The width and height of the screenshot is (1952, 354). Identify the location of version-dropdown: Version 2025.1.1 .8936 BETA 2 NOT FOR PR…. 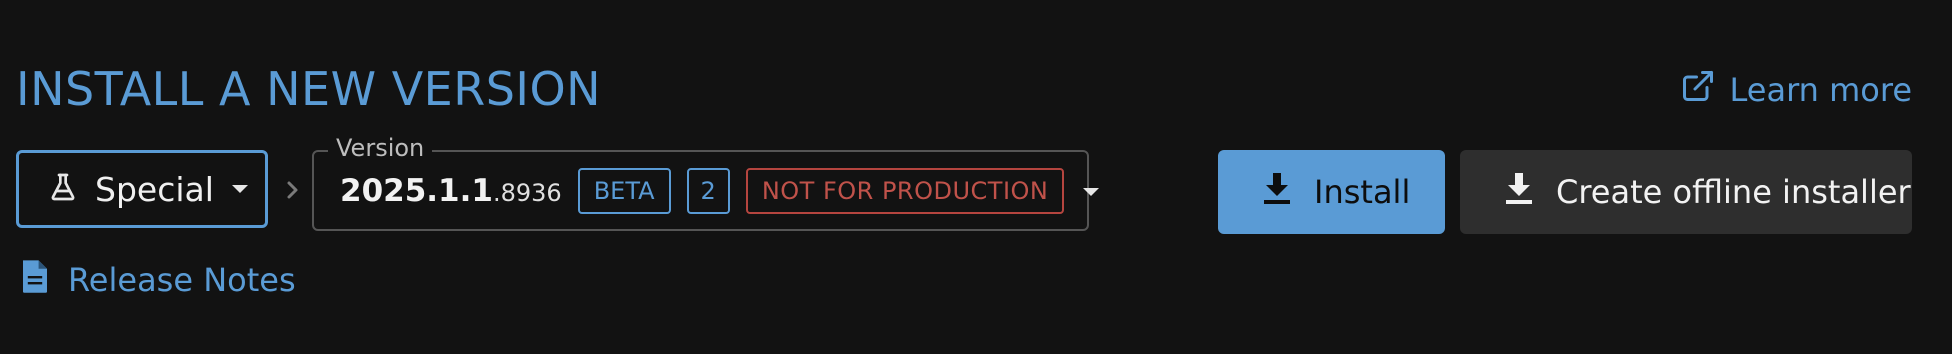
(706, 182).